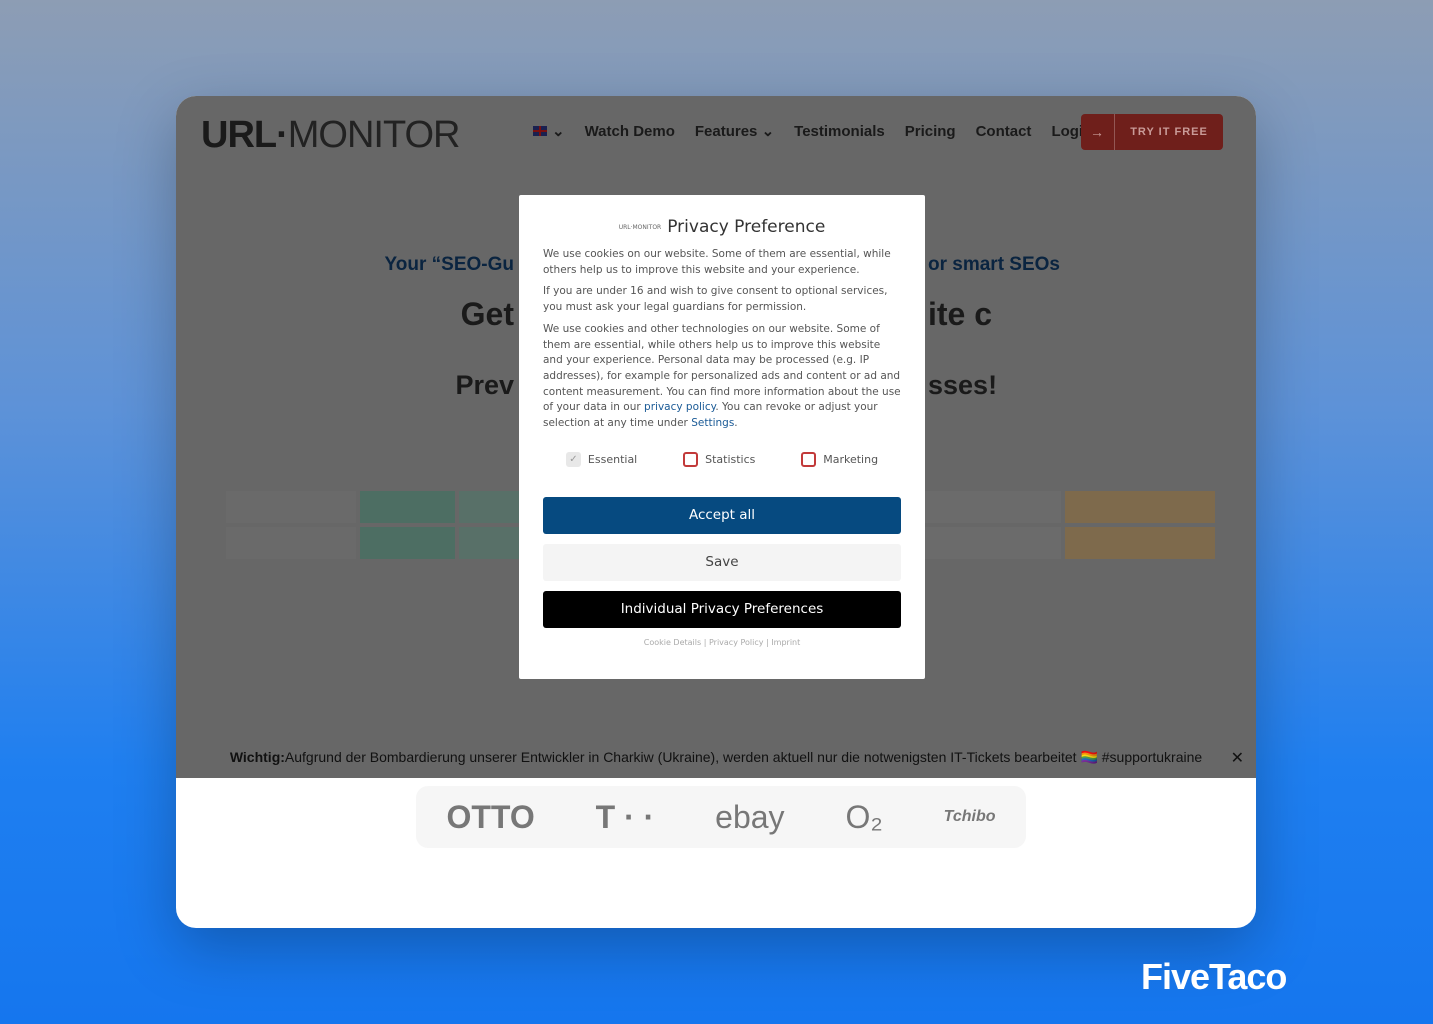  Describe the element at coordinates (1152, 132) in the screenshot. I see `try-it-free-button: → TRY IT FREE` at that location.